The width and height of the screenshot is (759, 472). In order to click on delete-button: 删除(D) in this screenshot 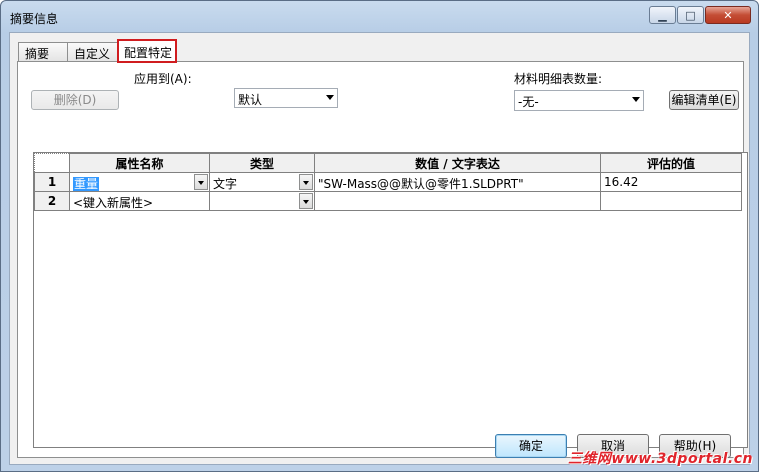, I will do `click(75, 100)`.